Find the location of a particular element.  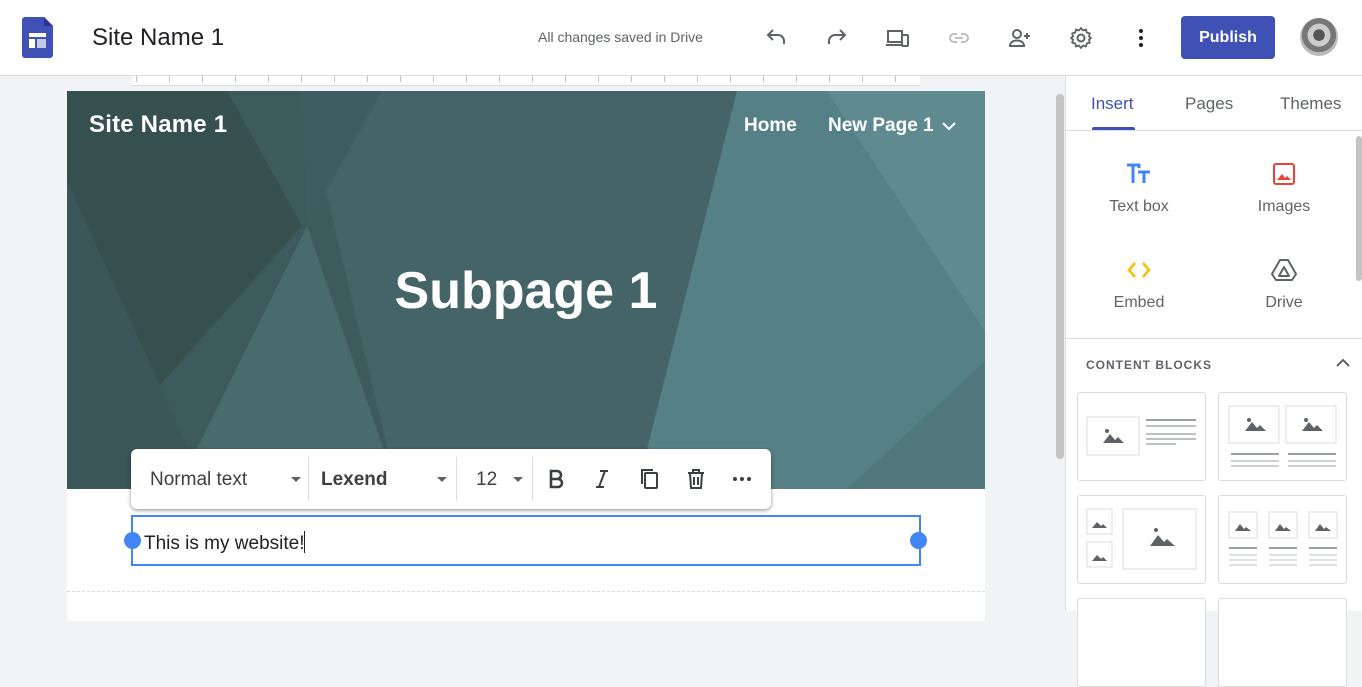

bold-icon is located at coordinates (556, 479).